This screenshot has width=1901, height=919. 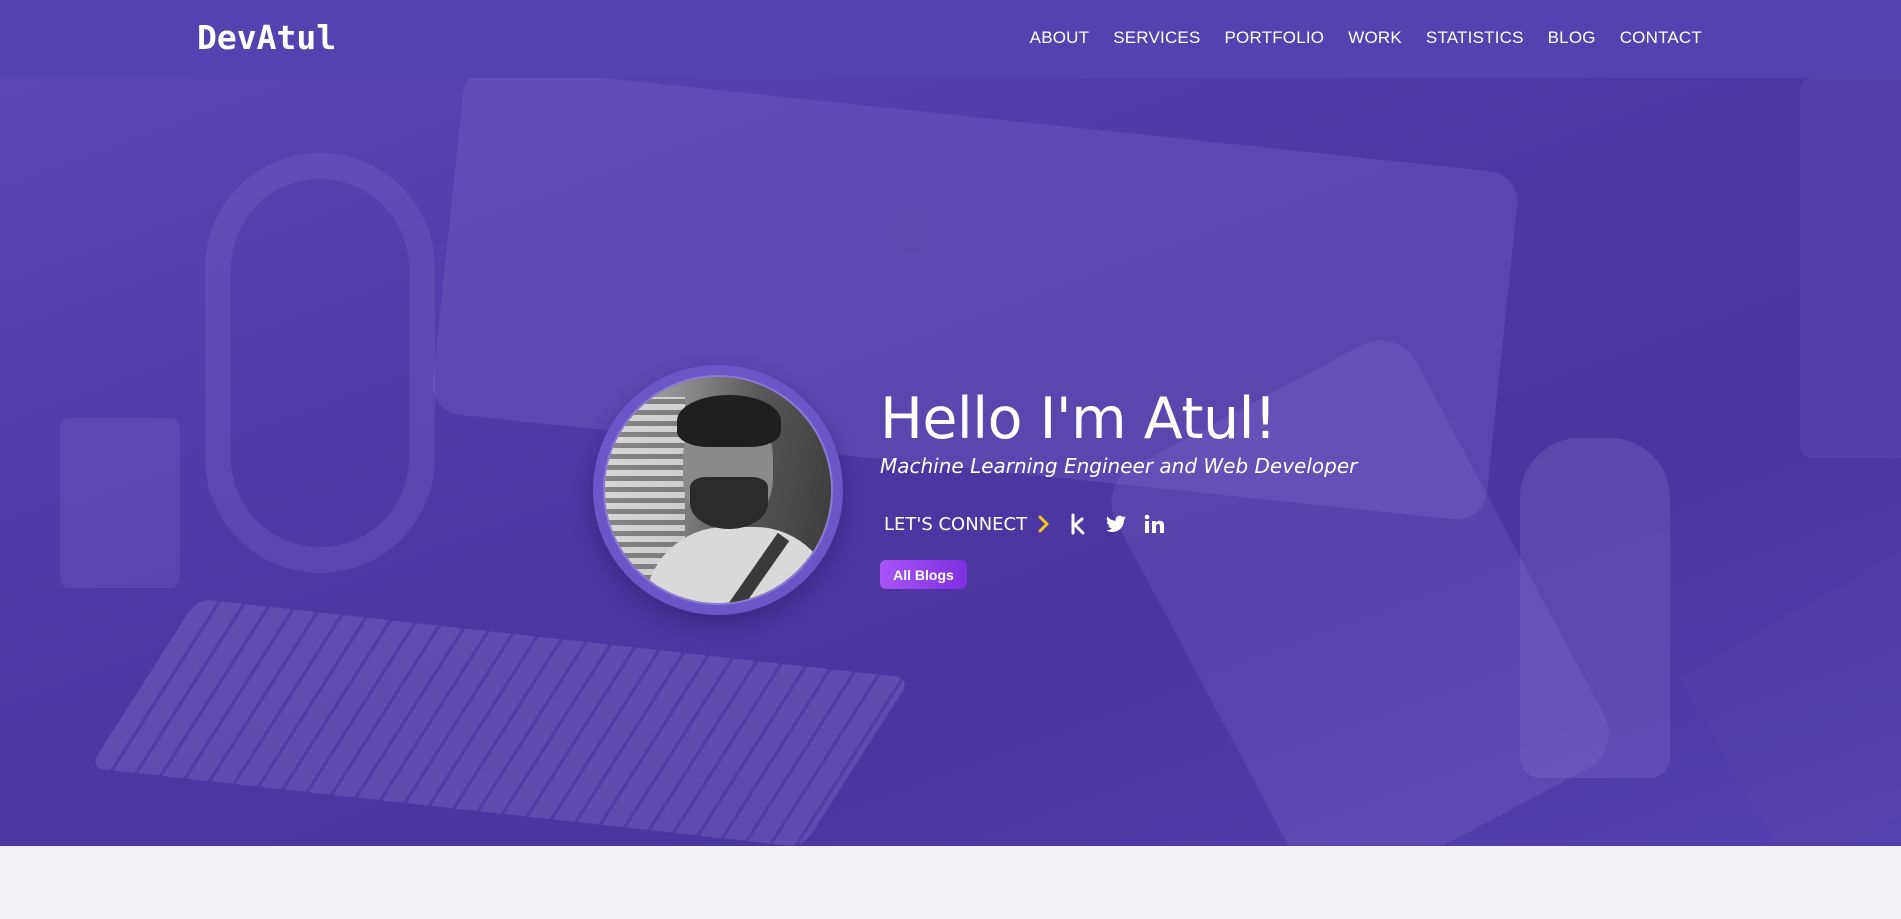 I want to click on nav-link-blog: BLOG, so click(x=1572, y=38).